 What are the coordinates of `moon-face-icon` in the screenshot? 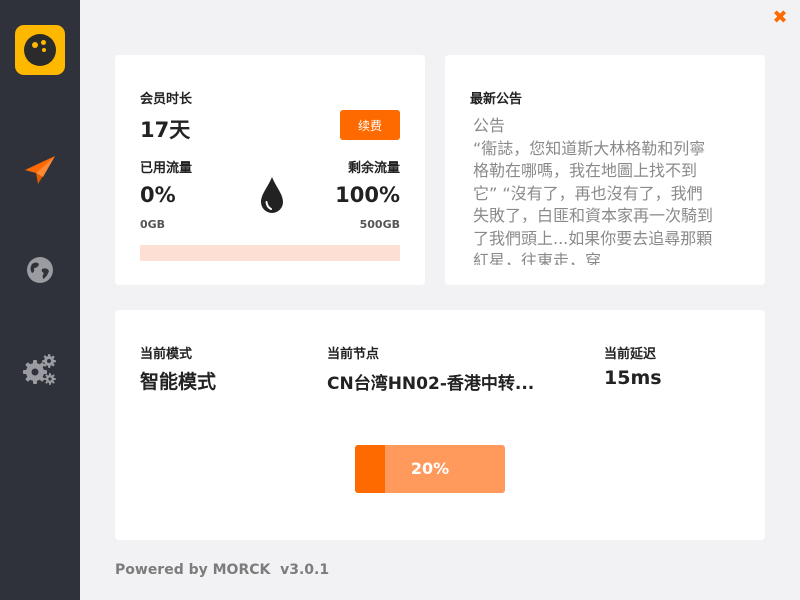 It's located at (40, 50).